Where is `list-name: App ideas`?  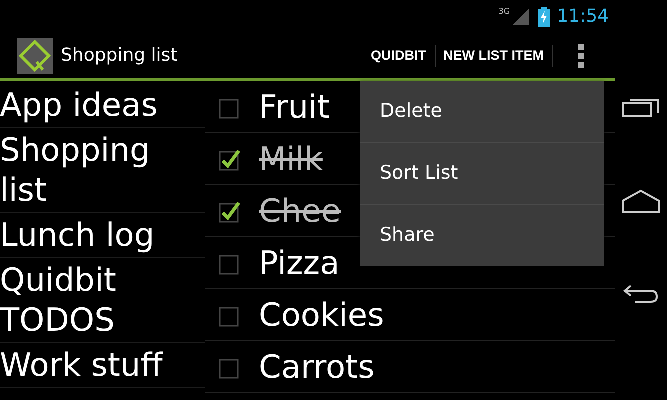 list-name: App ideas is located at coordinates (102, 105).